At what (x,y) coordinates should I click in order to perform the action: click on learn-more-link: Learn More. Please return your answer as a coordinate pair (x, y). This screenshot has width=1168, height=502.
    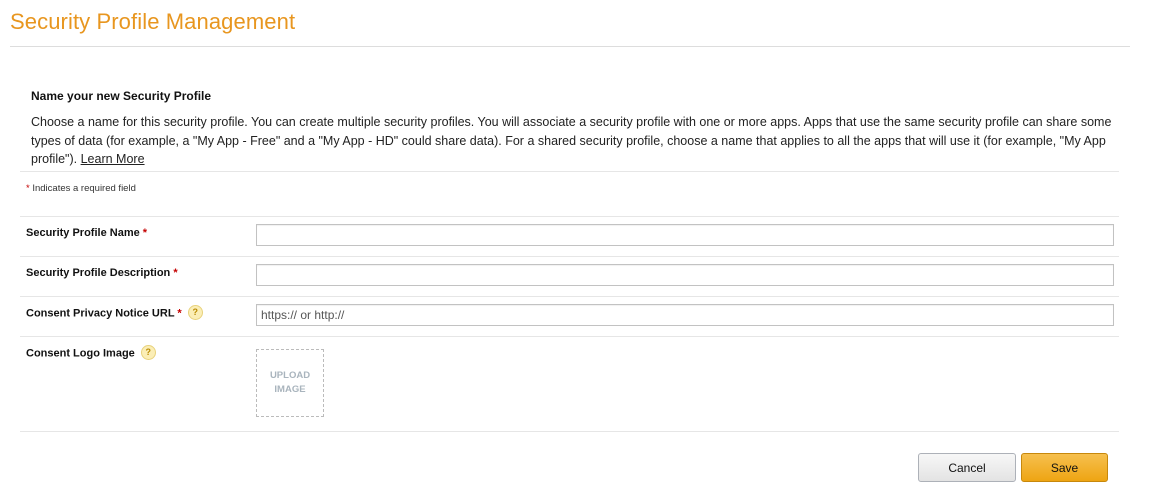
    Looking at the image, I should click on (113, 159).